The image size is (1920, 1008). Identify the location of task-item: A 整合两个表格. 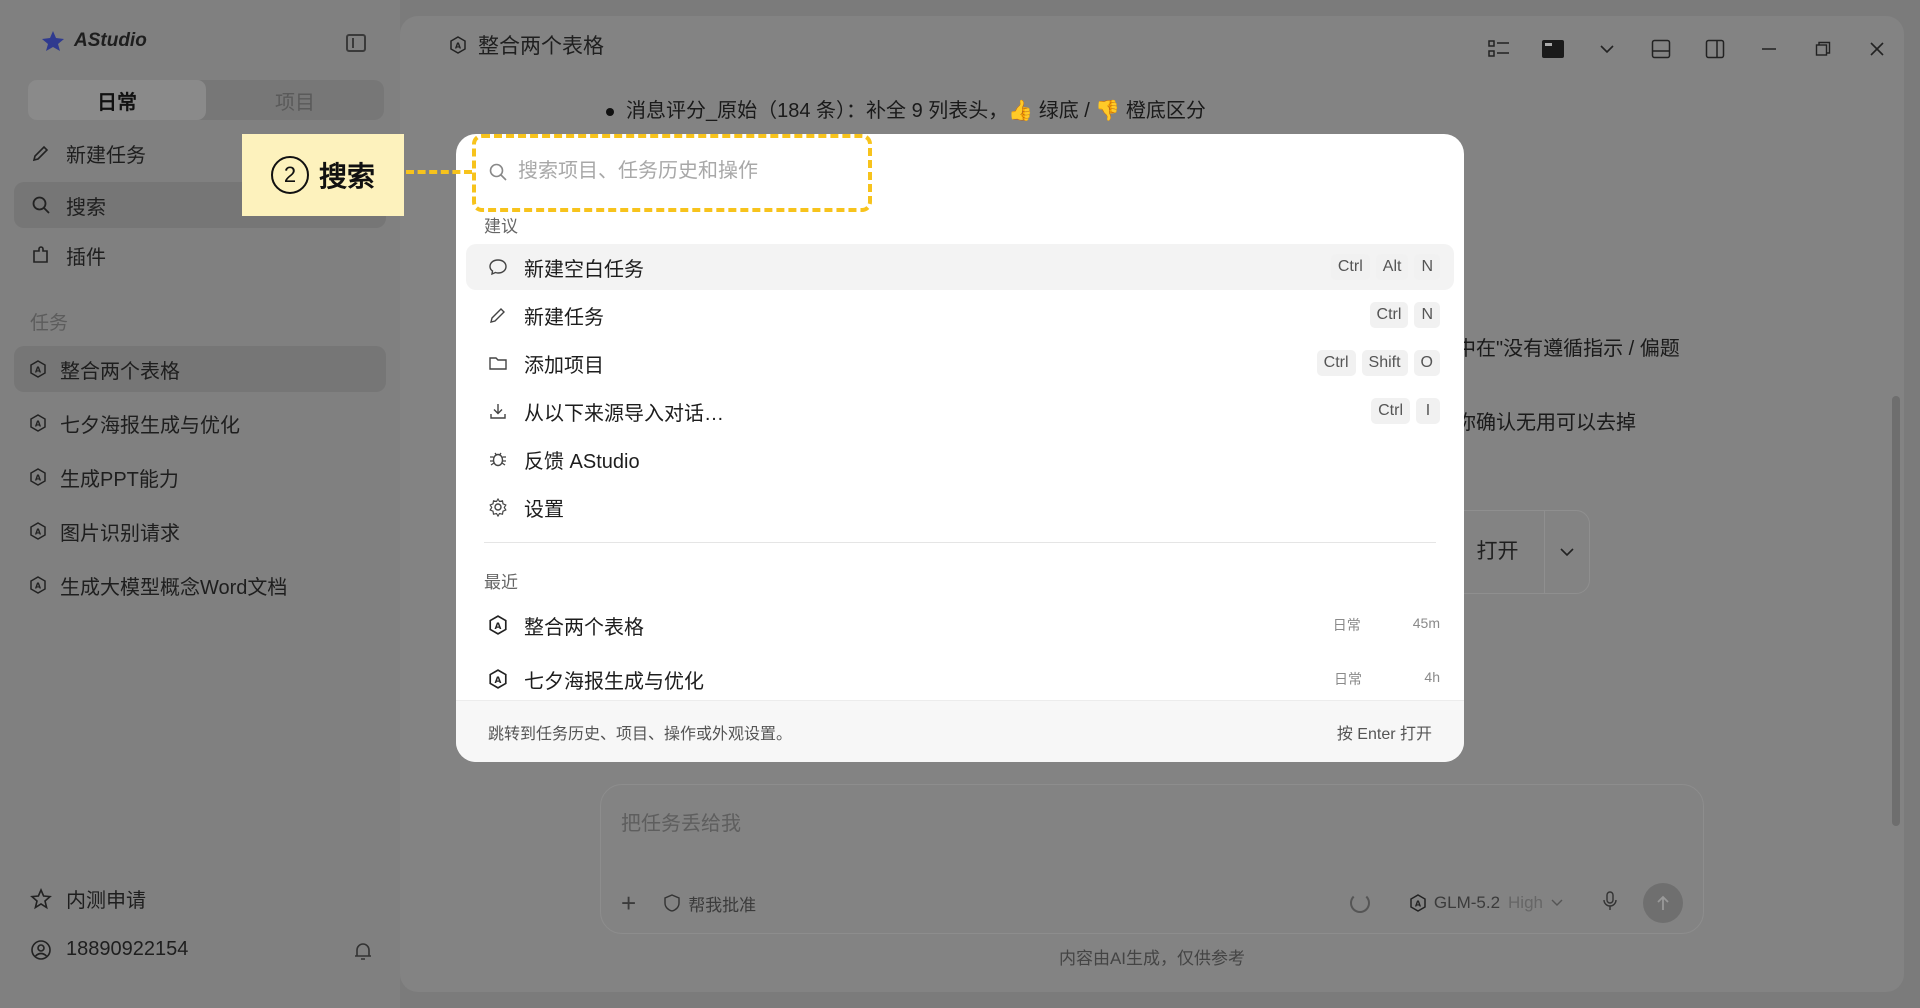
(200, 369).